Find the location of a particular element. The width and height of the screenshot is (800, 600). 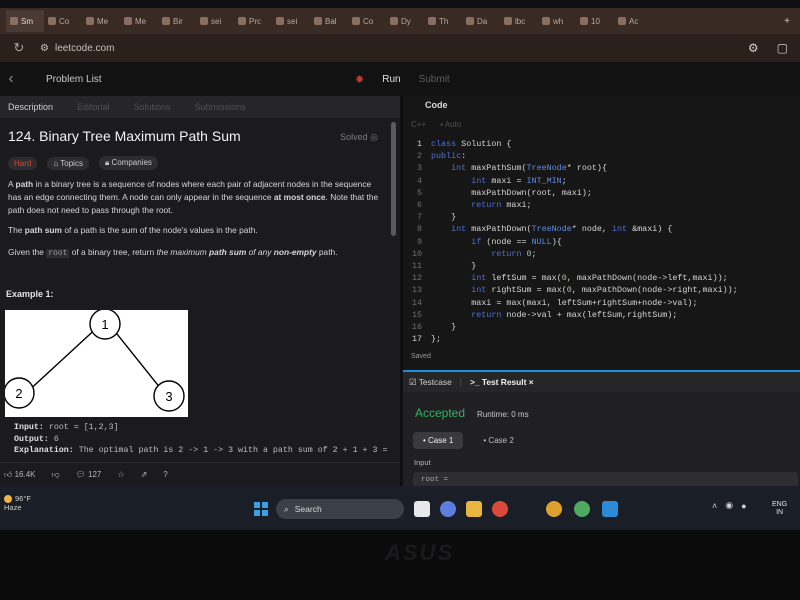

code-line: 4 int maxi = INT_MIN; is located at coordinates (570, 181).